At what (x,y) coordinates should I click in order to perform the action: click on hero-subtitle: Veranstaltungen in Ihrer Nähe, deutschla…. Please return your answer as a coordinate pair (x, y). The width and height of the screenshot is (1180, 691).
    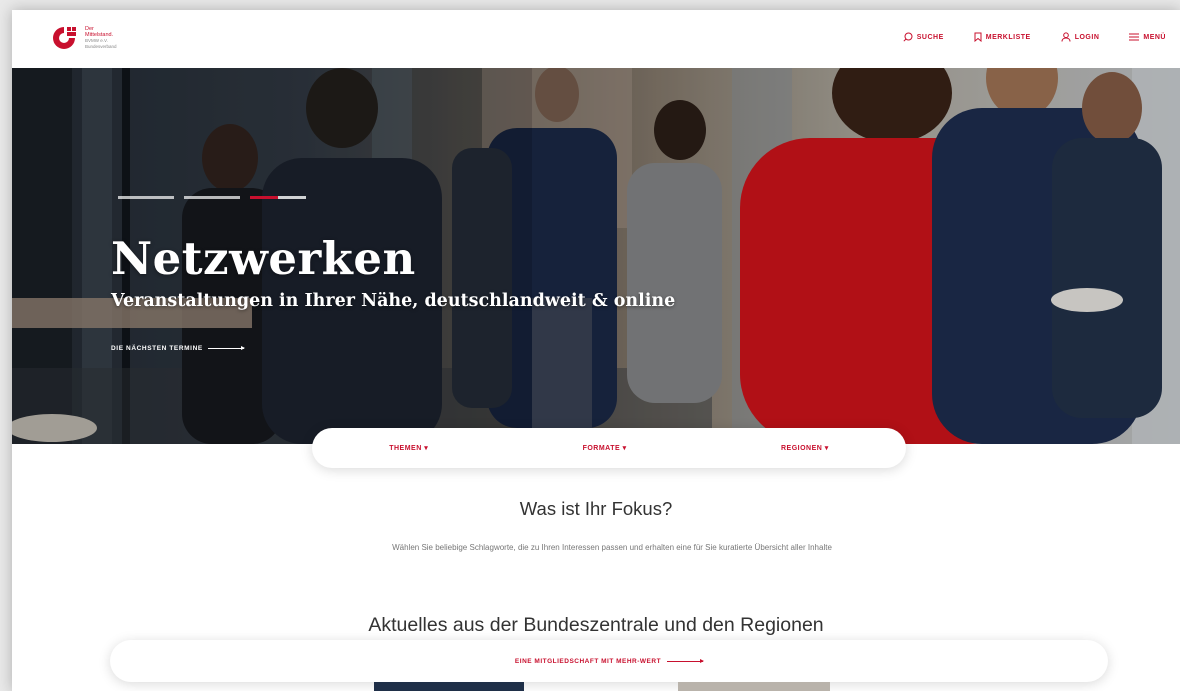
    Looking at the image, I should click on (393, 301).